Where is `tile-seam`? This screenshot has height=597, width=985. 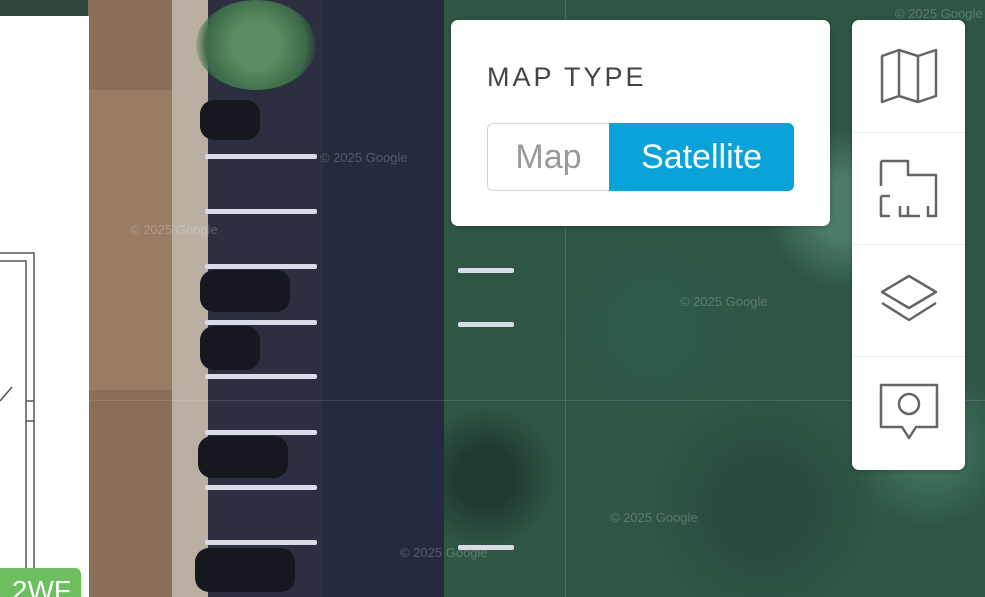 tile-seam is located at coordinates (492, 400).